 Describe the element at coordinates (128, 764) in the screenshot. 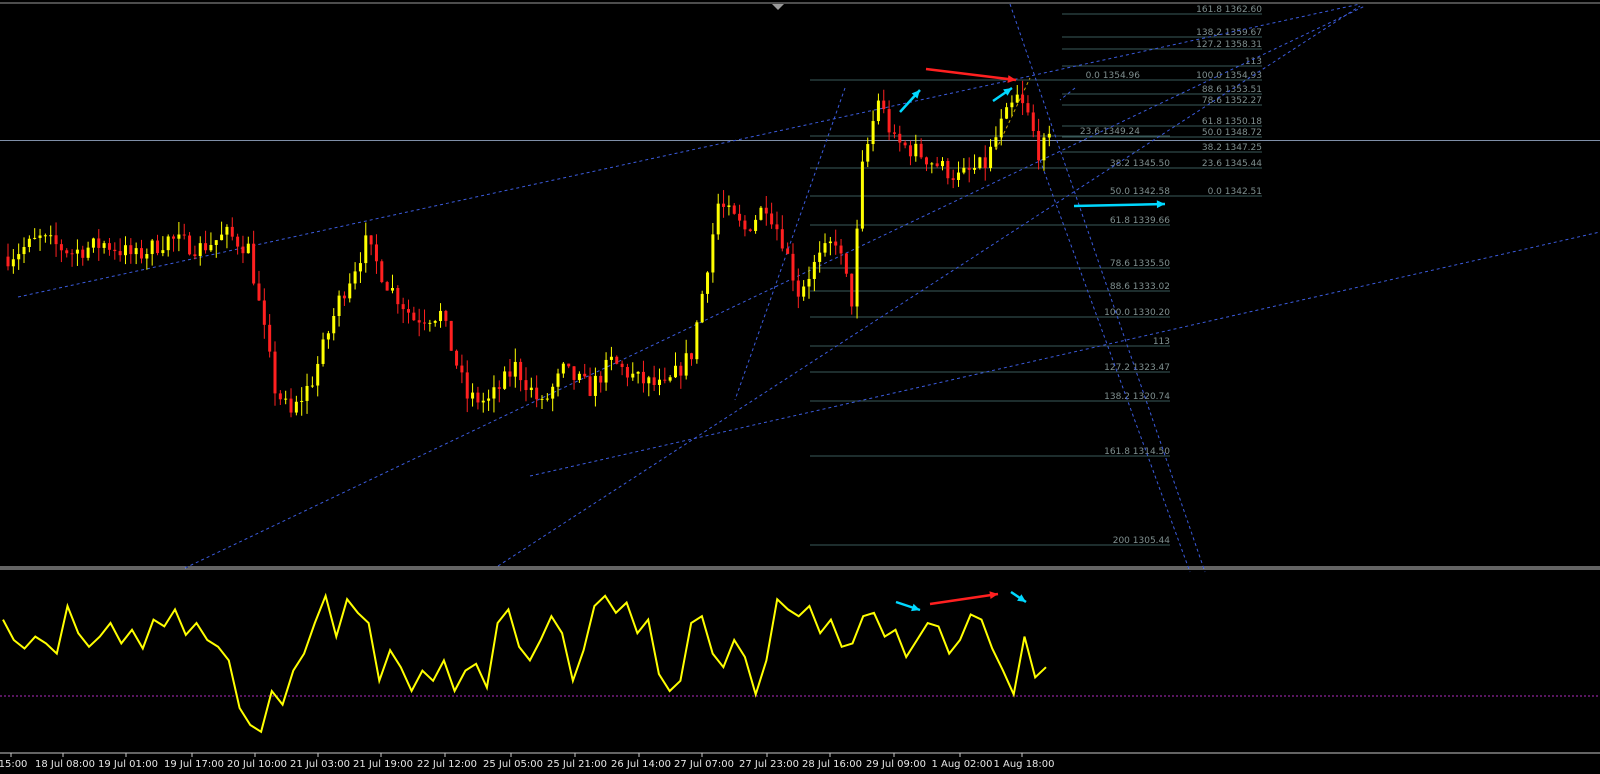

I see `x-tick-label: 19 Jul 01:00` at that location.